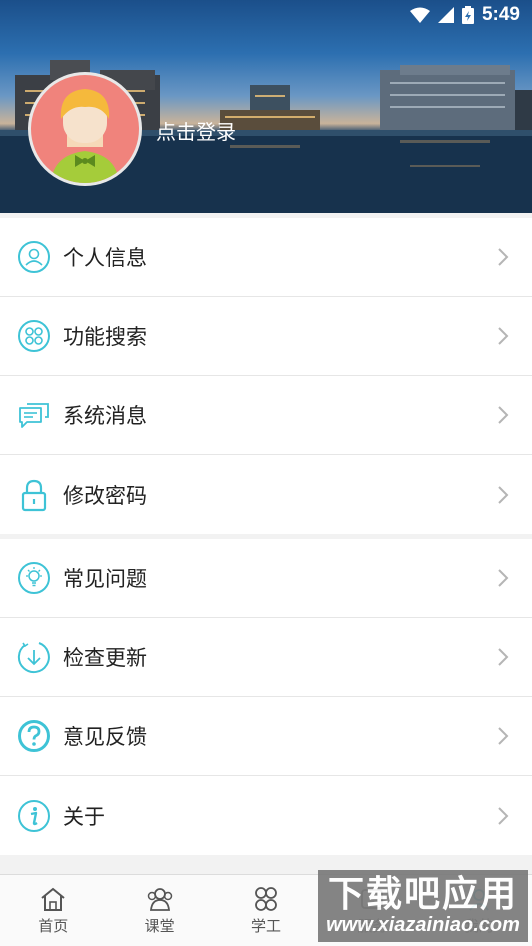  Describe the element at coordinates (105, 579) in the screenshot. I see `menu-item-label: 常见问题` at that location.